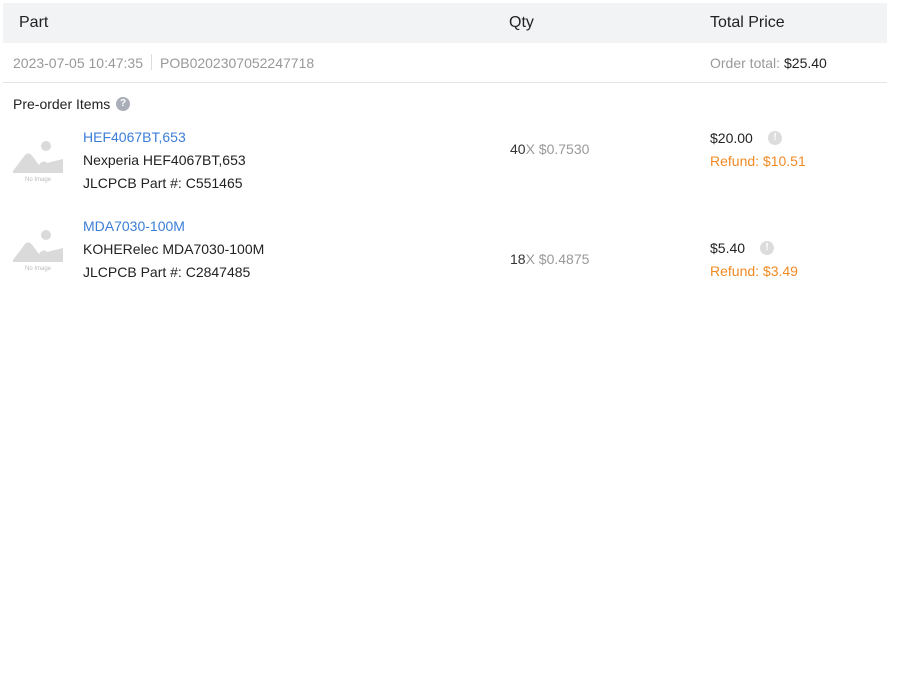  What do you see at coordinates (518, 149) in the screenshot?
I see `qty-value: 40` at bounding box center [518, 149].